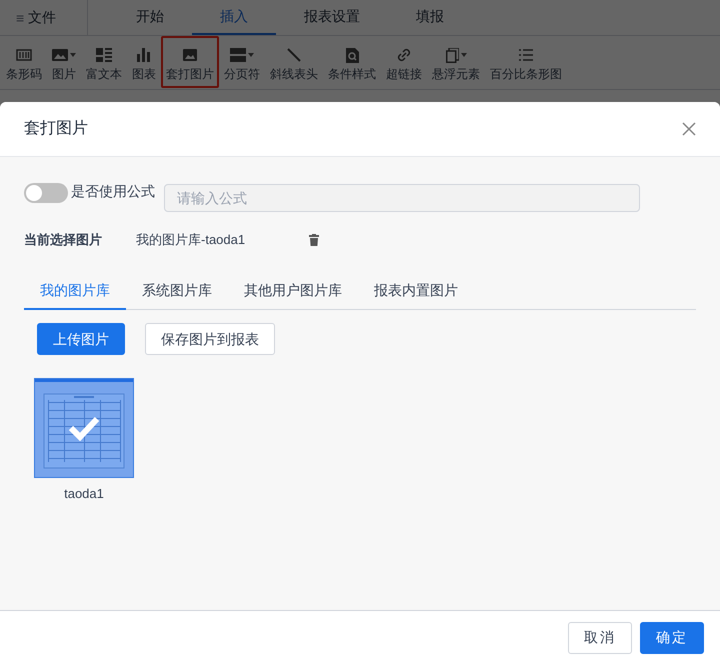 The image size is (720, 664). Describe the element at coordinates (416, 291) in the screenshot. I see `library-tab: 报表内置图片` at that location.